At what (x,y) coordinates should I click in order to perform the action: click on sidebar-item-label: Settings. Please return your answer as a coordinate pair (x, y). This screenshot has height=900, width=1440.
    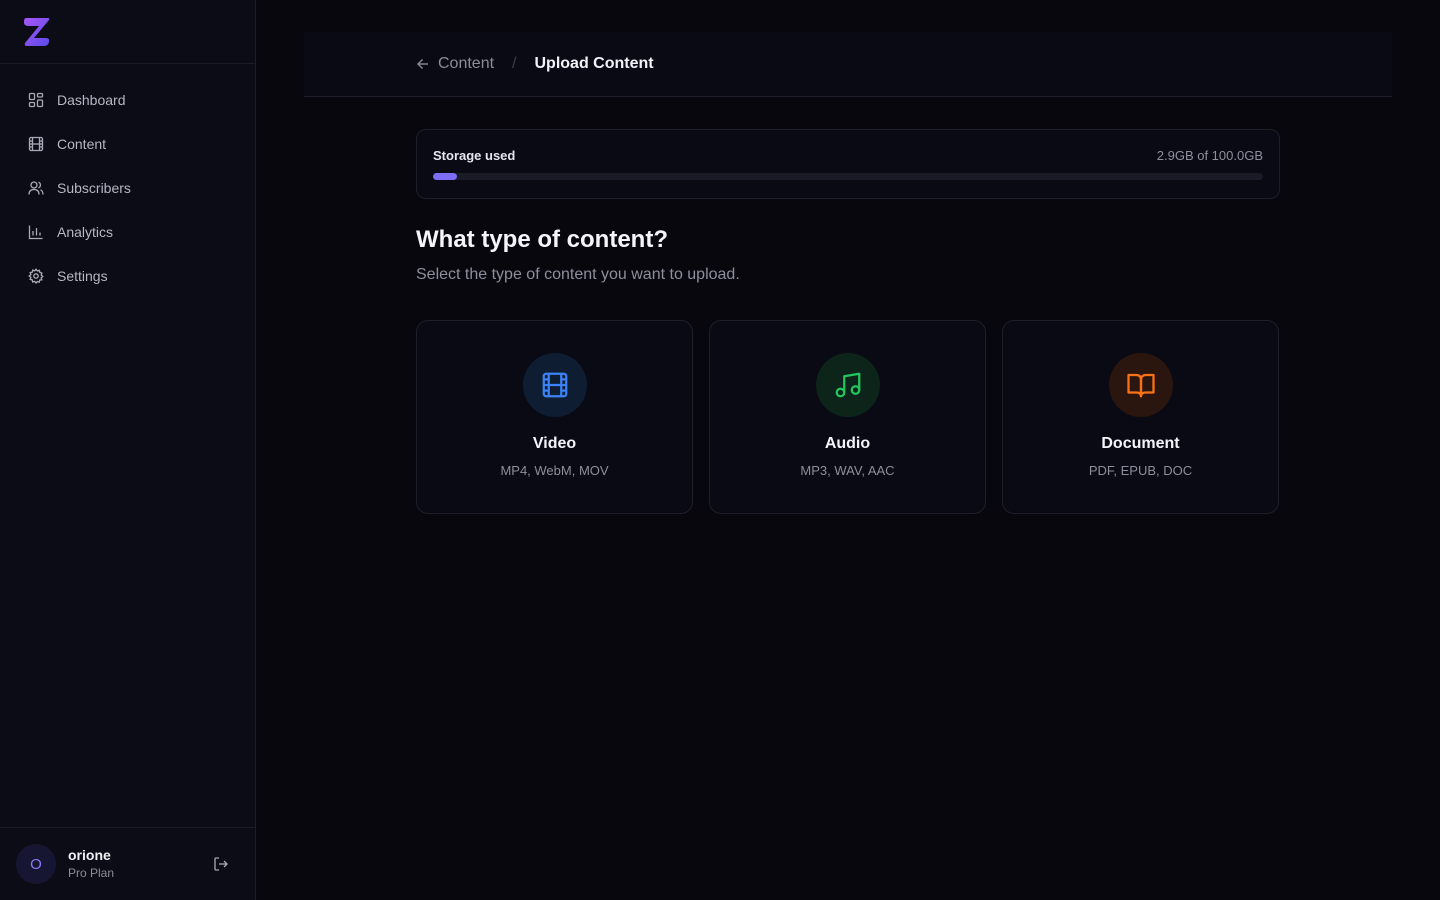
    Looking at the image, I should click on (82, 276).